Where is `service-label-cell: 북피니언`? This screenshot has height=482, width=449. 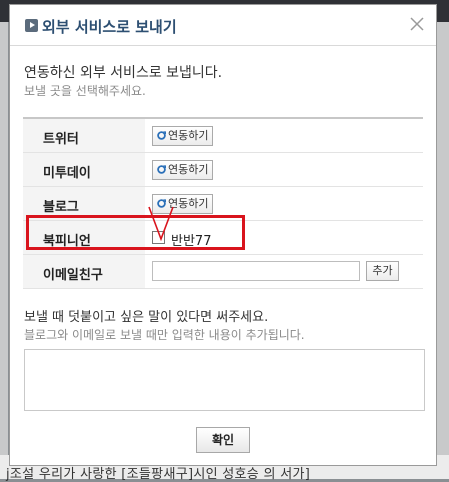 service-label-cell: 북피니언 is located at coordinates (84, 237).